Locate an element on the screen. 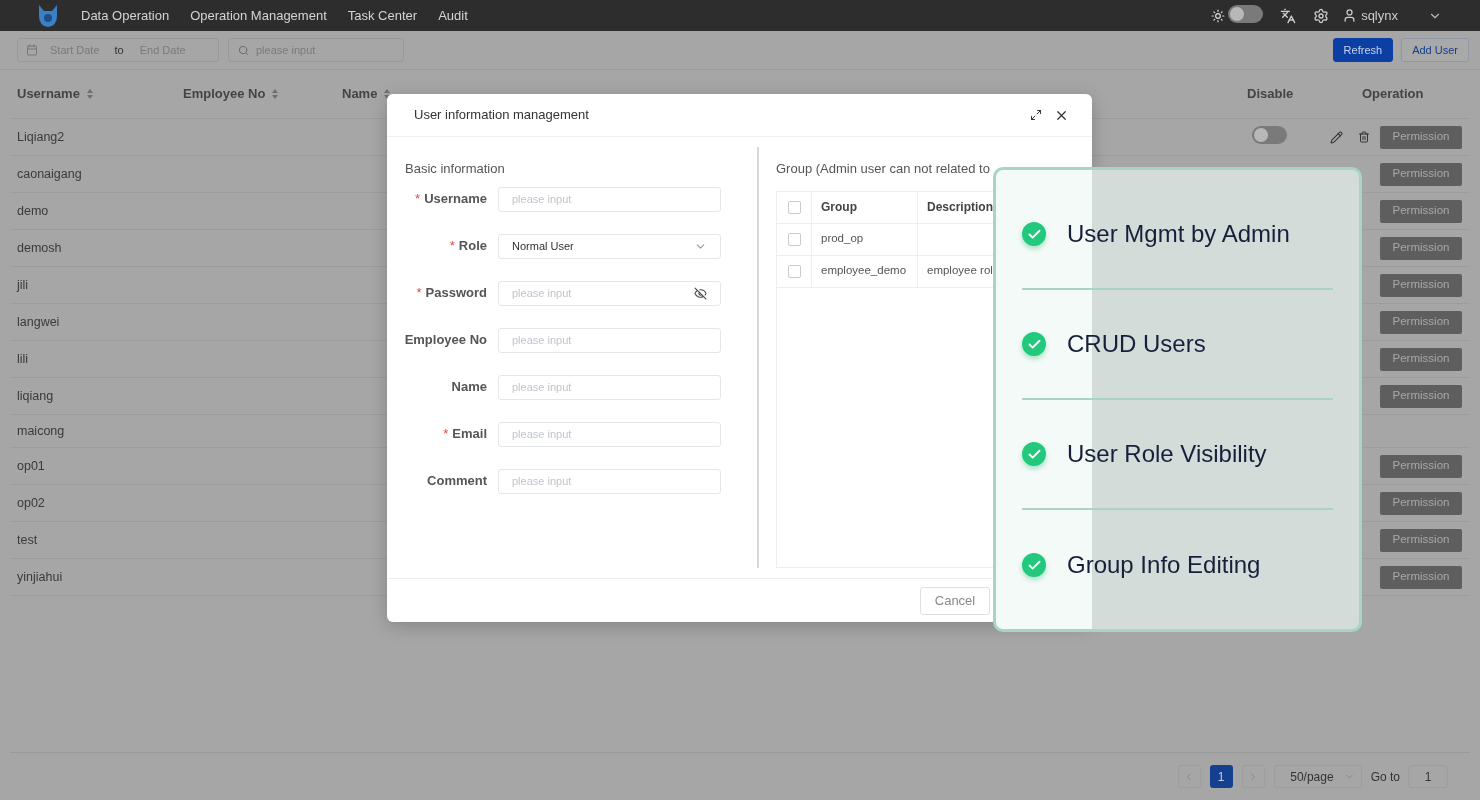 The height and width of the screenshot is (800, 1480). group-cell-text: prod_op is located at coordinates (842, 239).